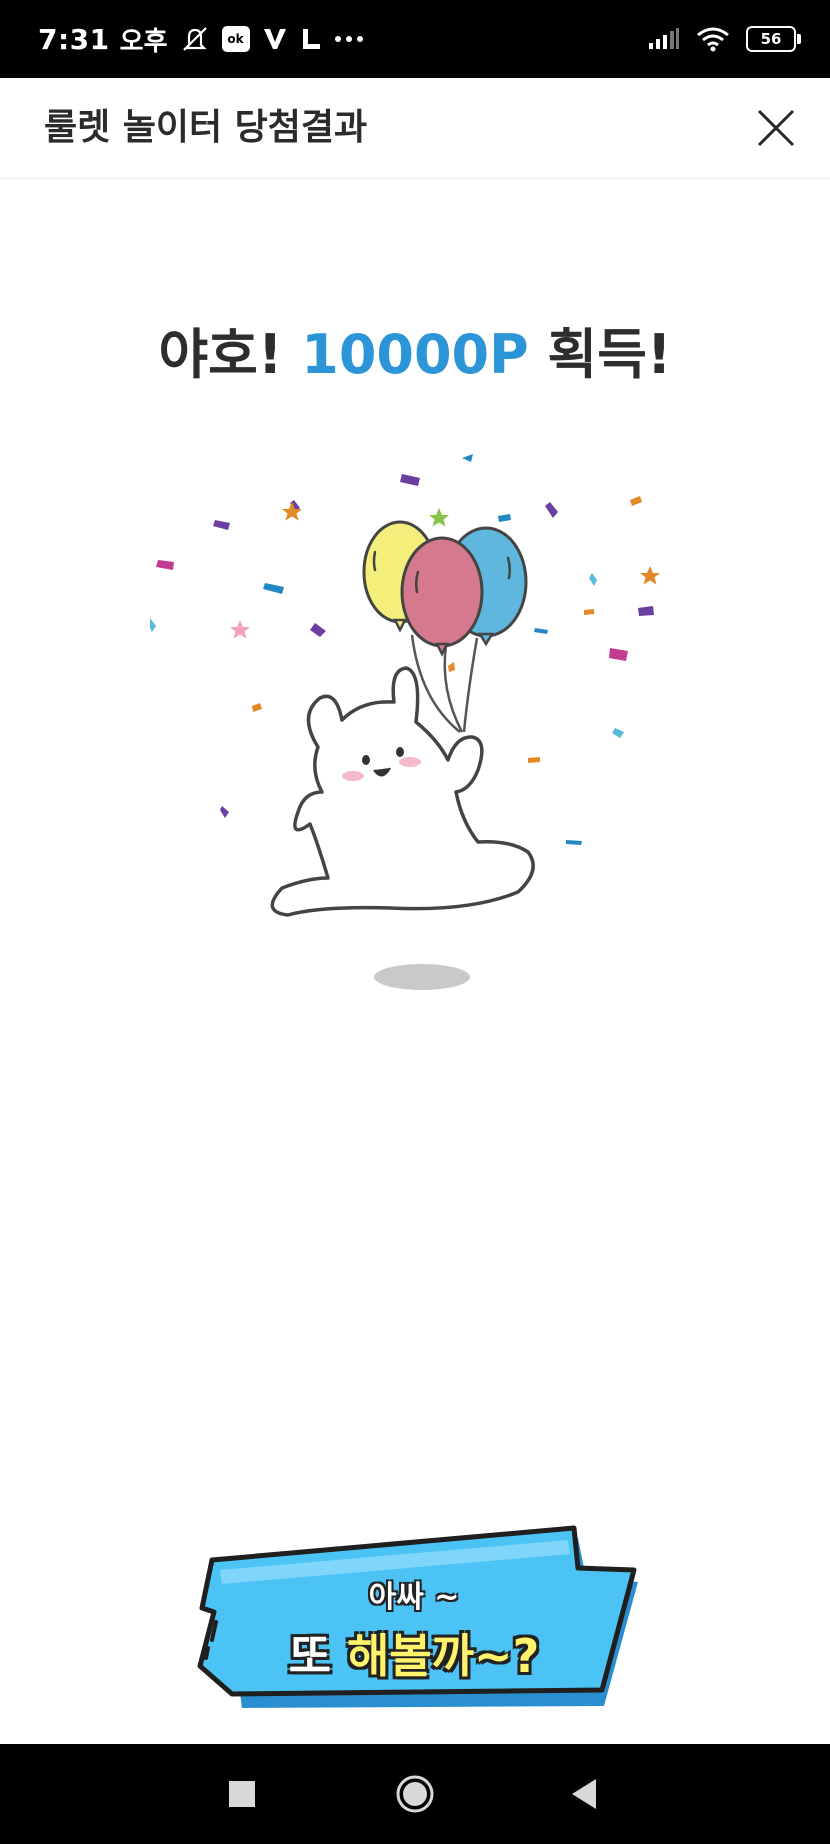 The width and height of the screenshot is (830, 1844). I want to click on status-left: 7:31 오후 ok, so click(201, 39).